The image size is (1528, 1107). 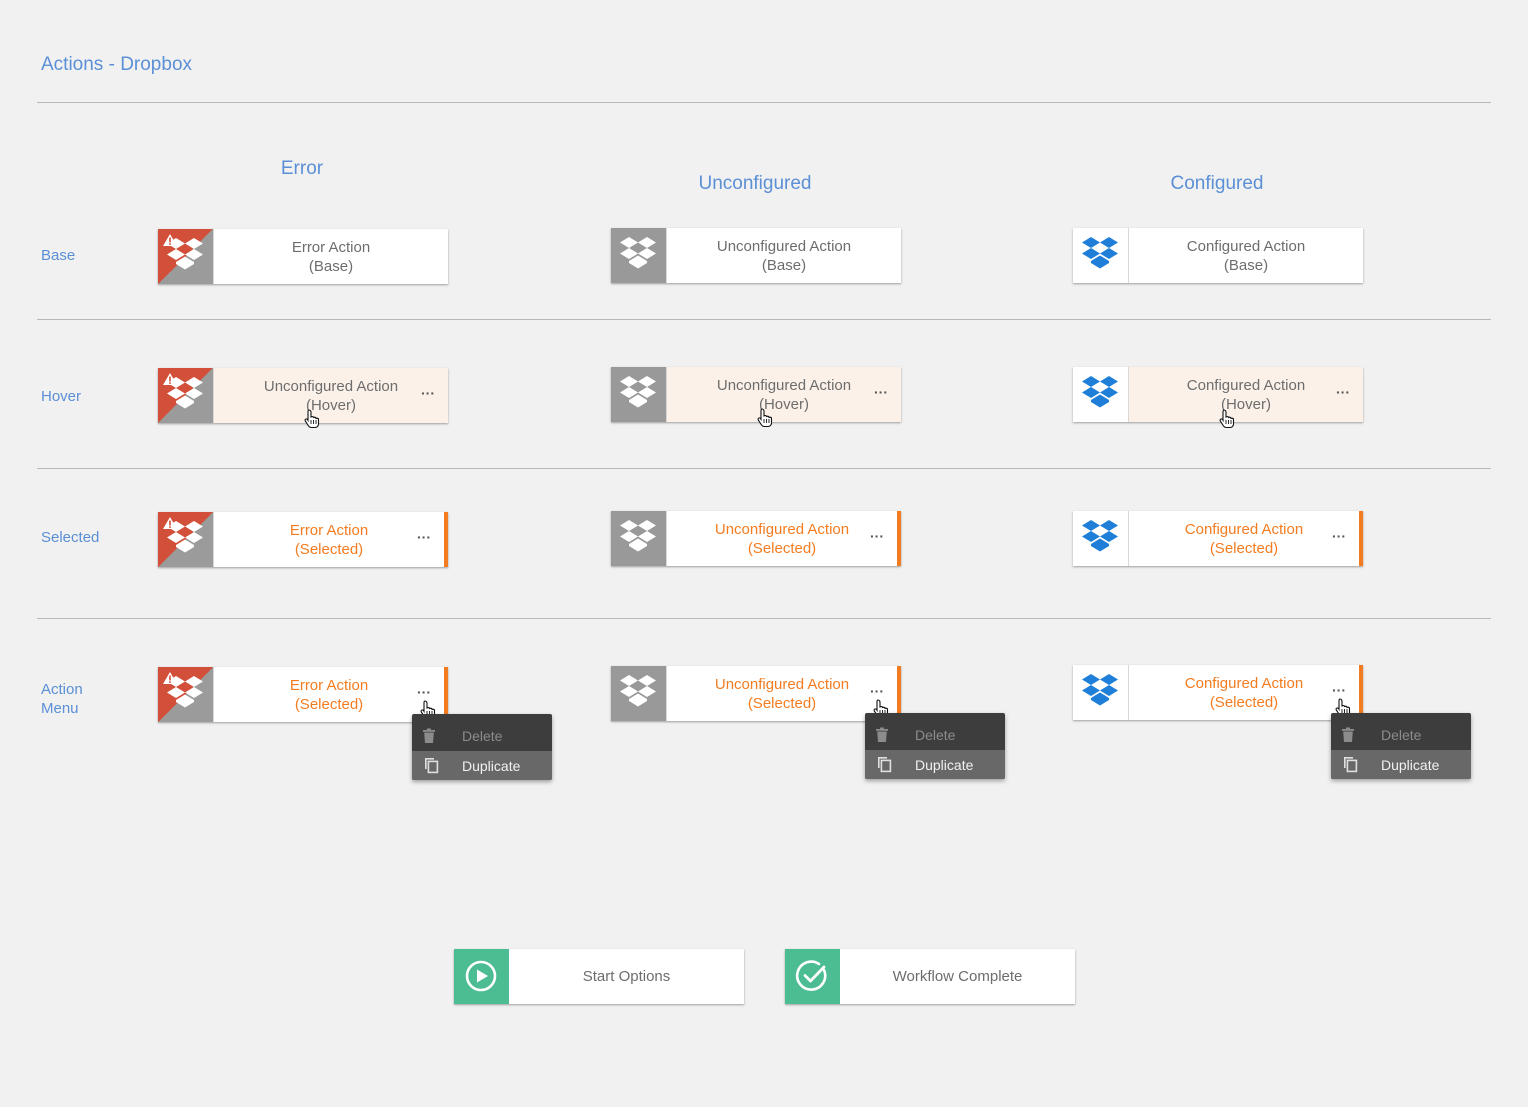 I want to click on check-circle-icon, so click(x=812, y=976).